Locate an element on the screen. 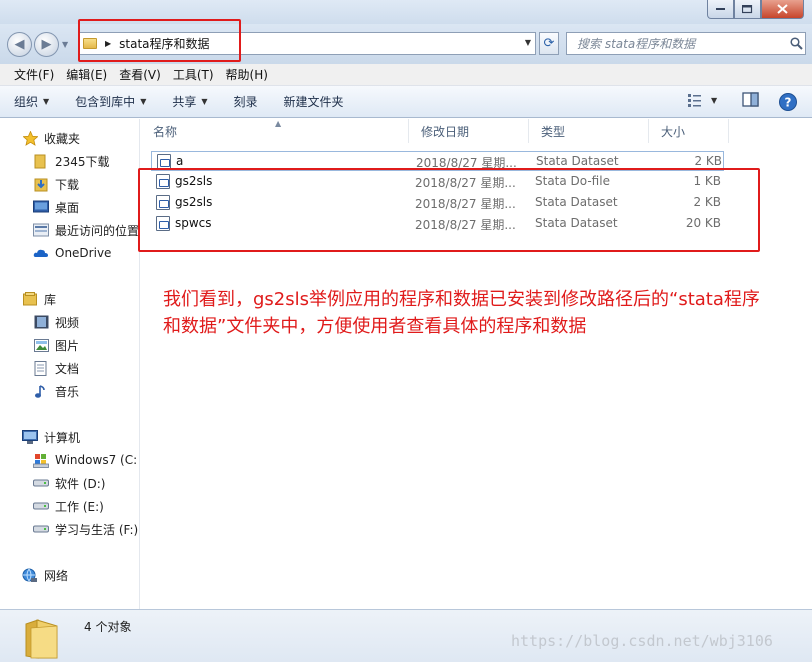 Image resolution: width=812 pixels, height=662 pixels. star-icon is located at coordinates (30, 138).